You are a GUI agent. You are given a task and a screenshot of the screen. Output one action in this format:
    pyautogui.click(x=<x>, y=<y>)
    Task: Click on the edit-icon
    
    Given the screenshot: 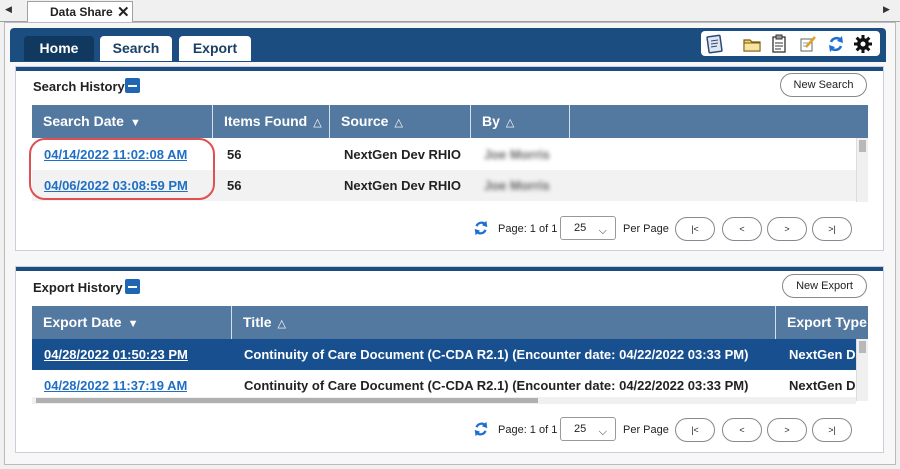 What is the action you would take?
    pyautogui.click(x=808, y=44)
    